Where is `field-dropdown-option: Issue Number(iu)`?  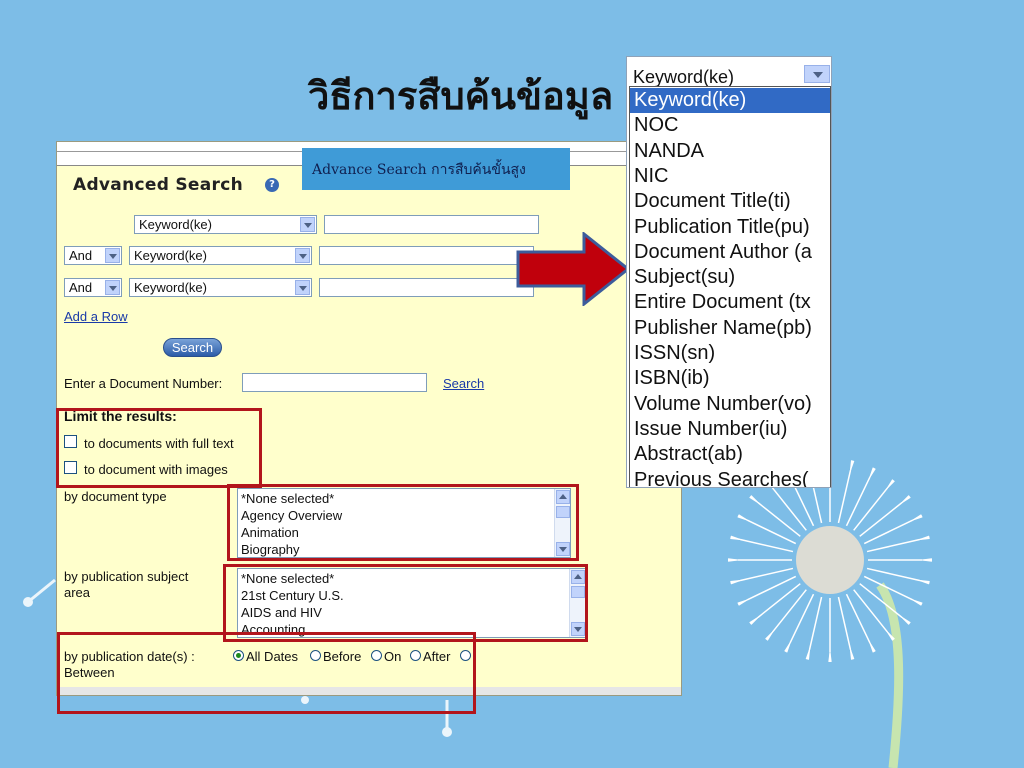 field-dropdown-option: Issue Number(iu) is located at coordinates (730, 429).